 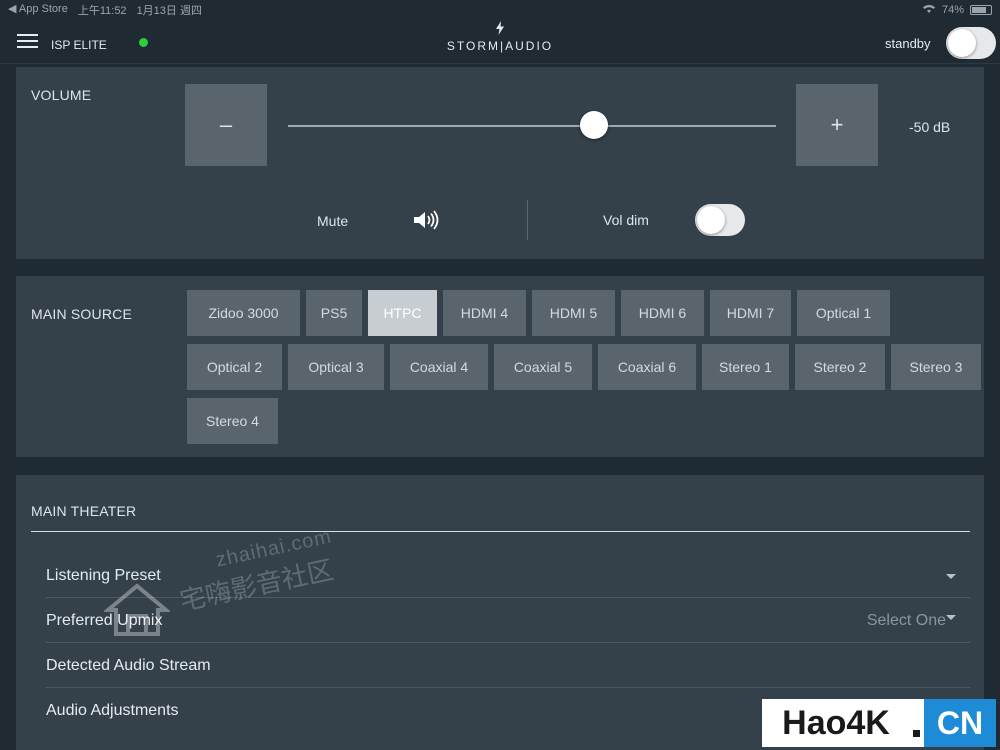 What do you see at coordinates (500, 29) in the screenshot?
I see `lightning-bolt-icon` at bounding box center [500, 29].